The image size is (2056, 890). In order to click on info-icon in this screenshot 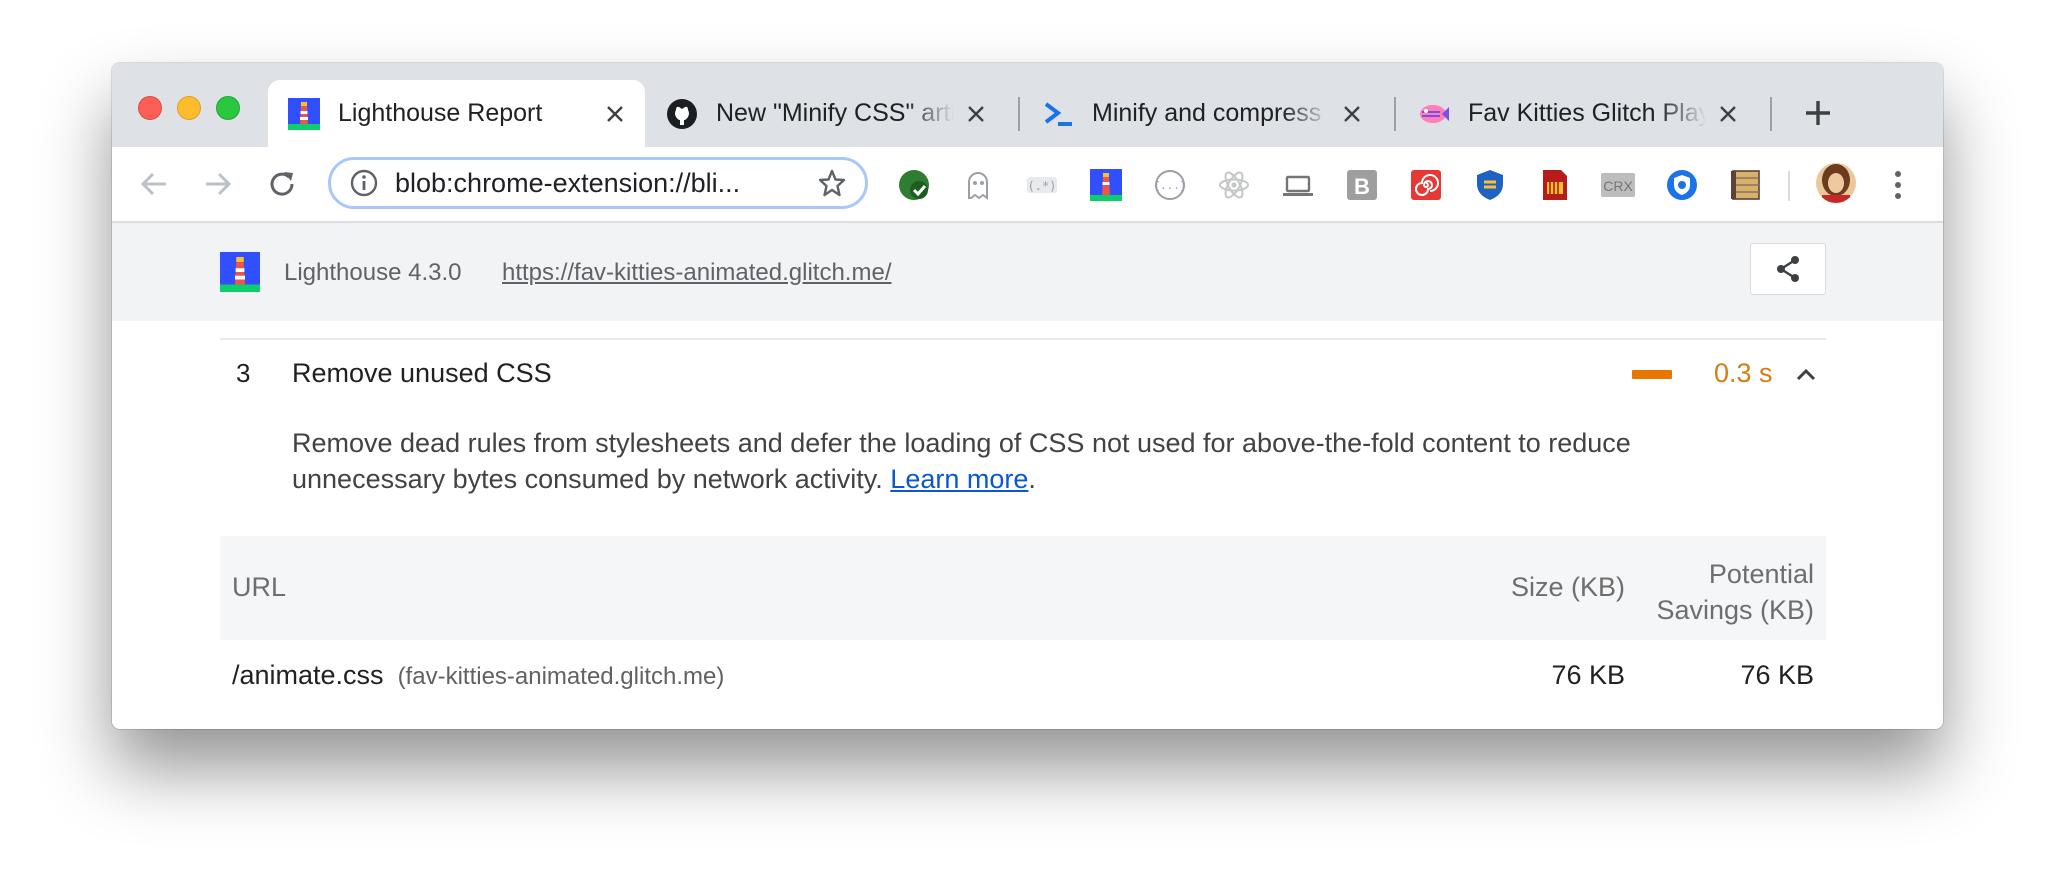, I will do `click(364, 183)`.